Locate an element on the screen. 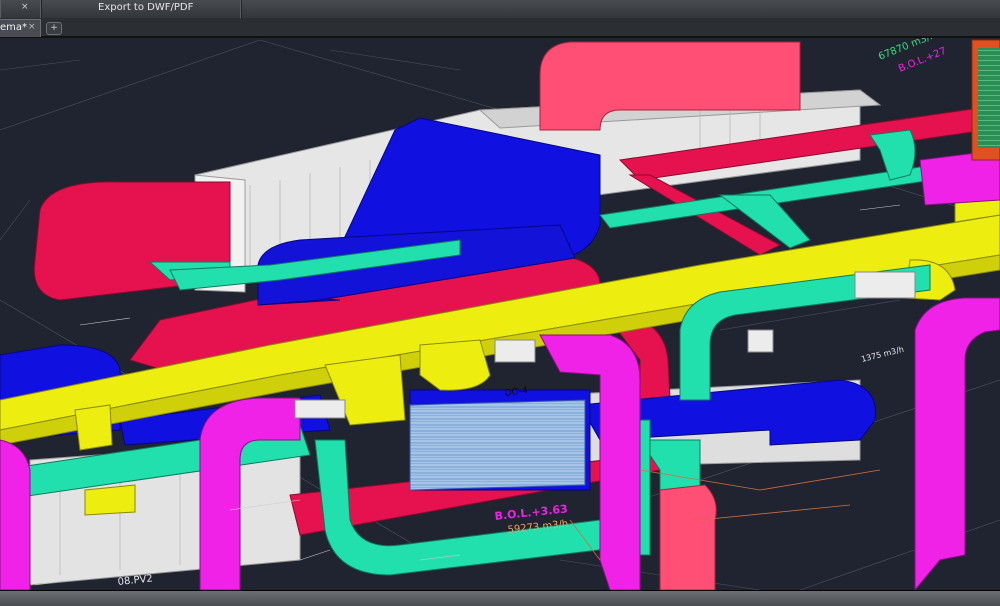 Image resolution: width=1000 pixels, height=606 pixels. document-tab-bar: ema* × + is located at coordinates (500, 28).